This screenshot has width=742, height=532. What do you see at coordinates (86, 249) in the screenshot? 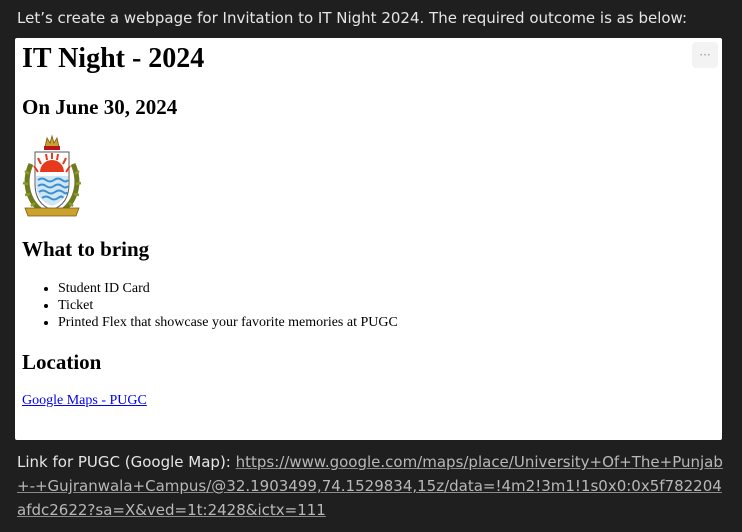
I see `what-to-bring-heading: What to bring` at bounding box center [86, 249].